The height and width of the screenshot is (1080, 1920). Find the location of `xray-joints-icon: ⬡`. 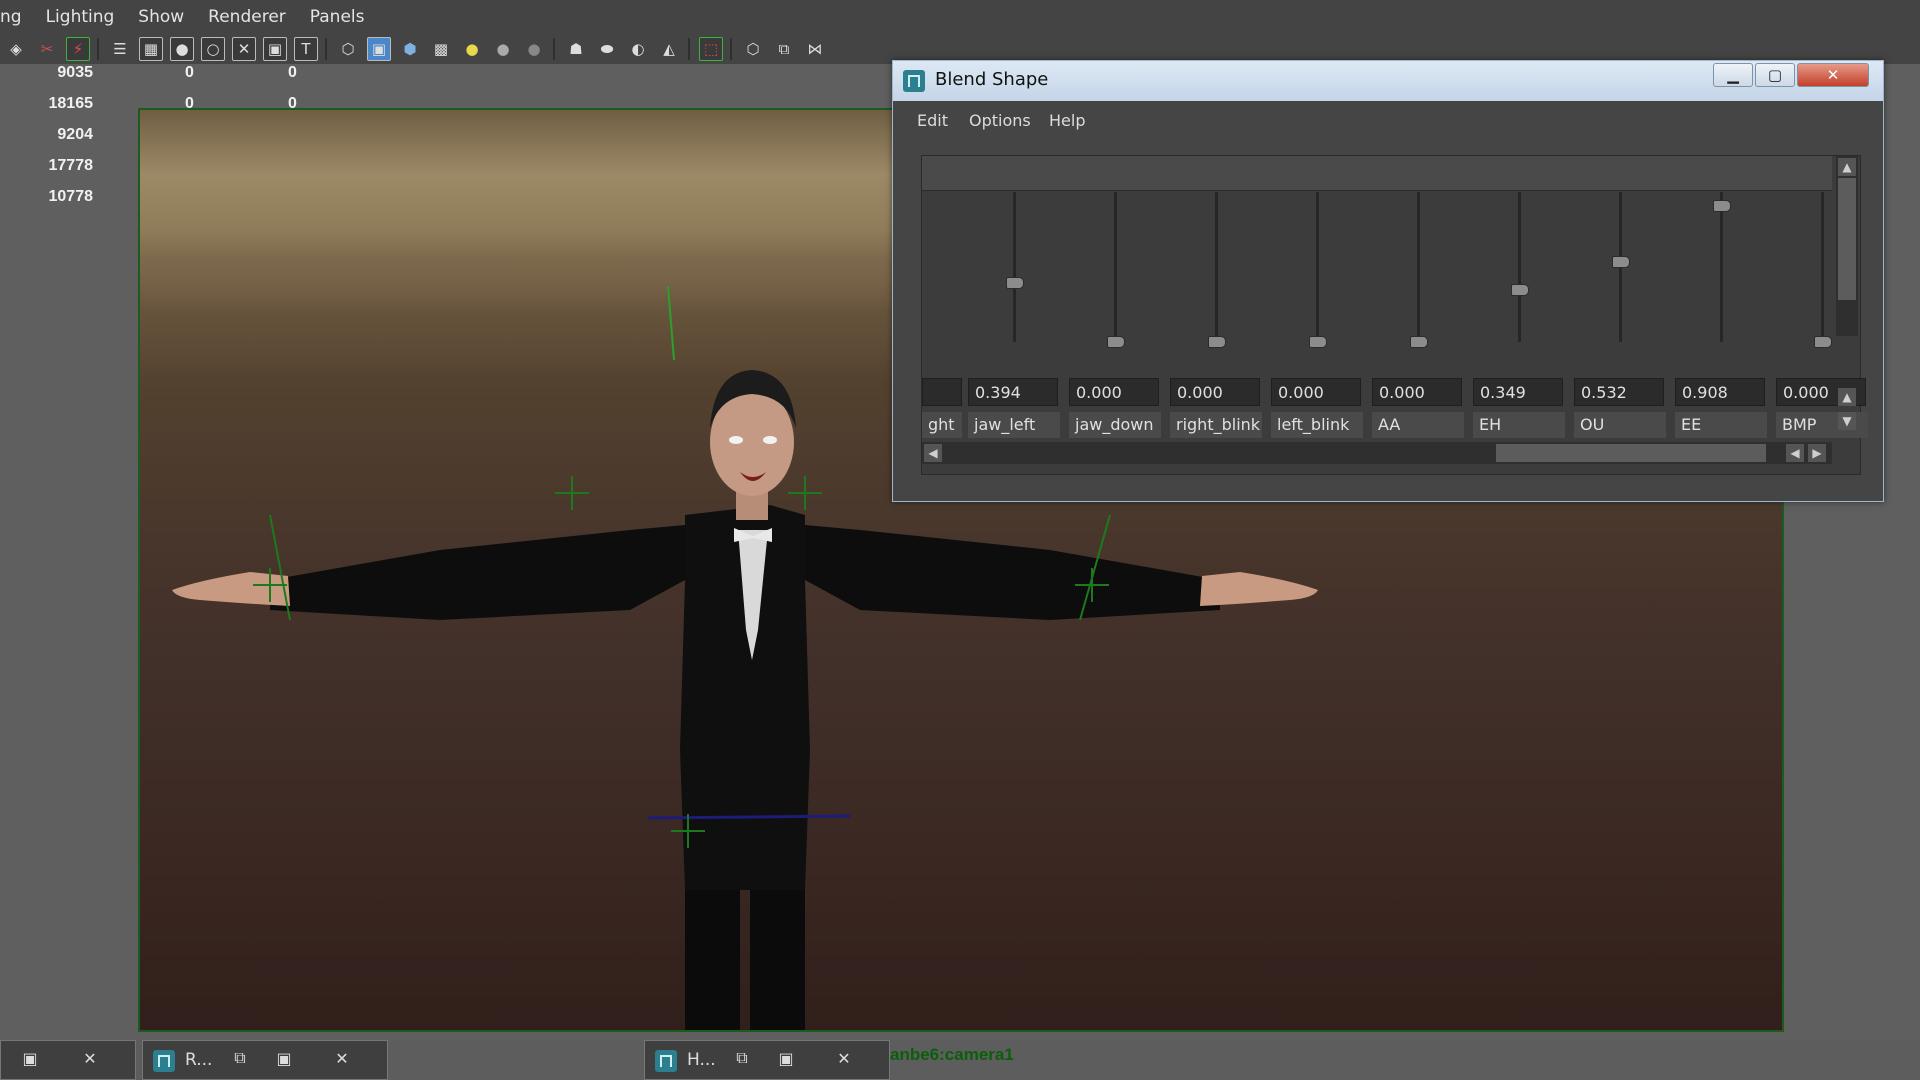

xray-joints-icon: ⬡ is located at coordinates (753, 49).